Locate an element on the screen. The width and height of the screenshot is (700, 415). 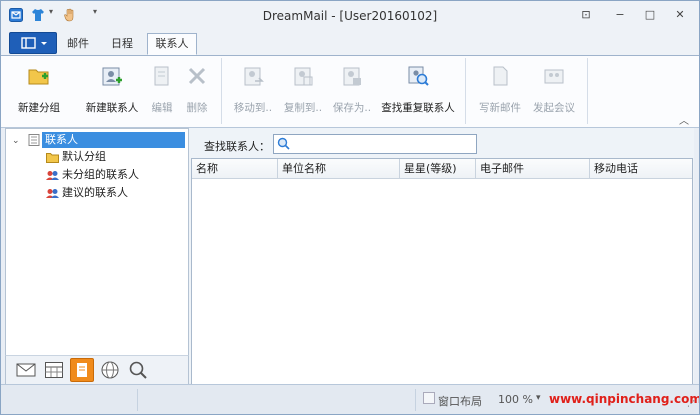
close-button: ✕ is located at coordinates (680, 15).